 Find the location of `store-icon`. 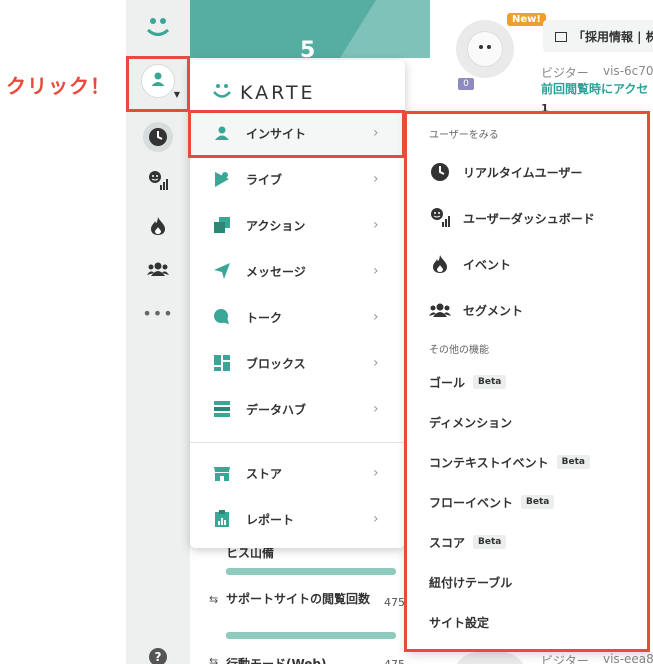

store-icon is located at coordinates (222, 473).